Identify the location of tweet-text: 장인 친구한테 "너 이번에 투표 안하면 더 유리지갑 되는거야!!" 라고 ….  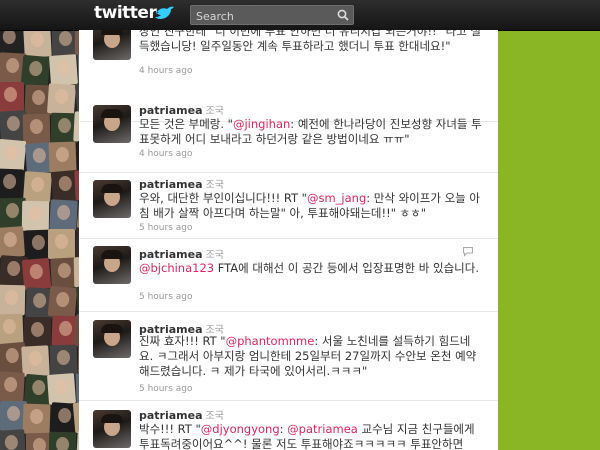
(311, 42).